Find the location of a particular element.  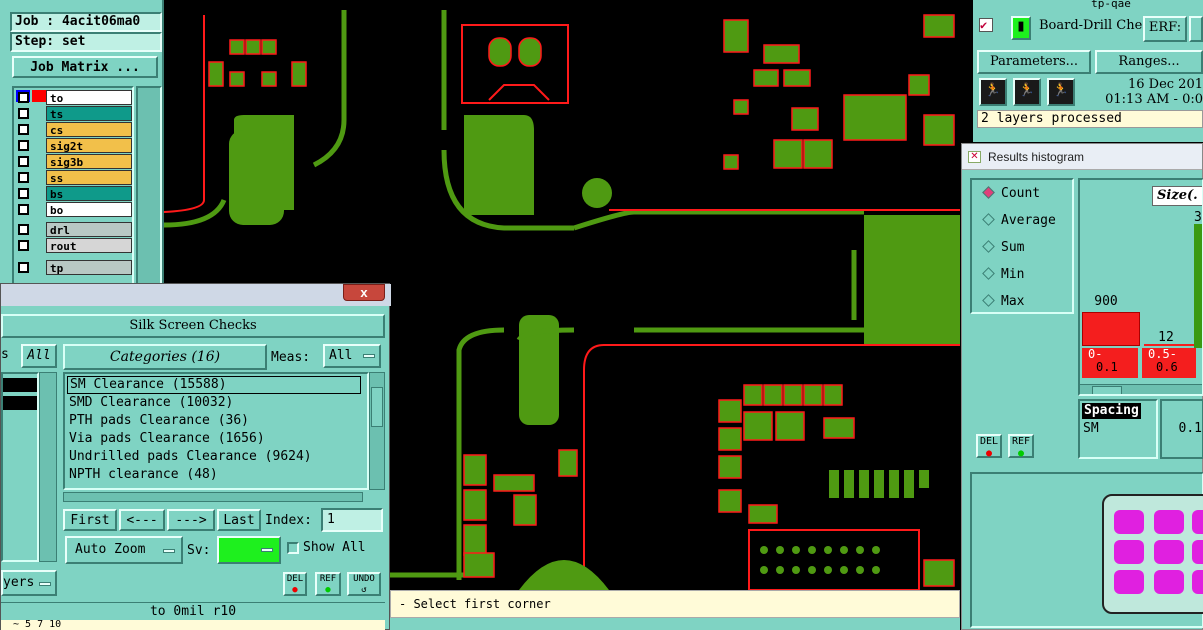

job-field: Job : 4acit06ma0 is located at coordinates (86, 22).